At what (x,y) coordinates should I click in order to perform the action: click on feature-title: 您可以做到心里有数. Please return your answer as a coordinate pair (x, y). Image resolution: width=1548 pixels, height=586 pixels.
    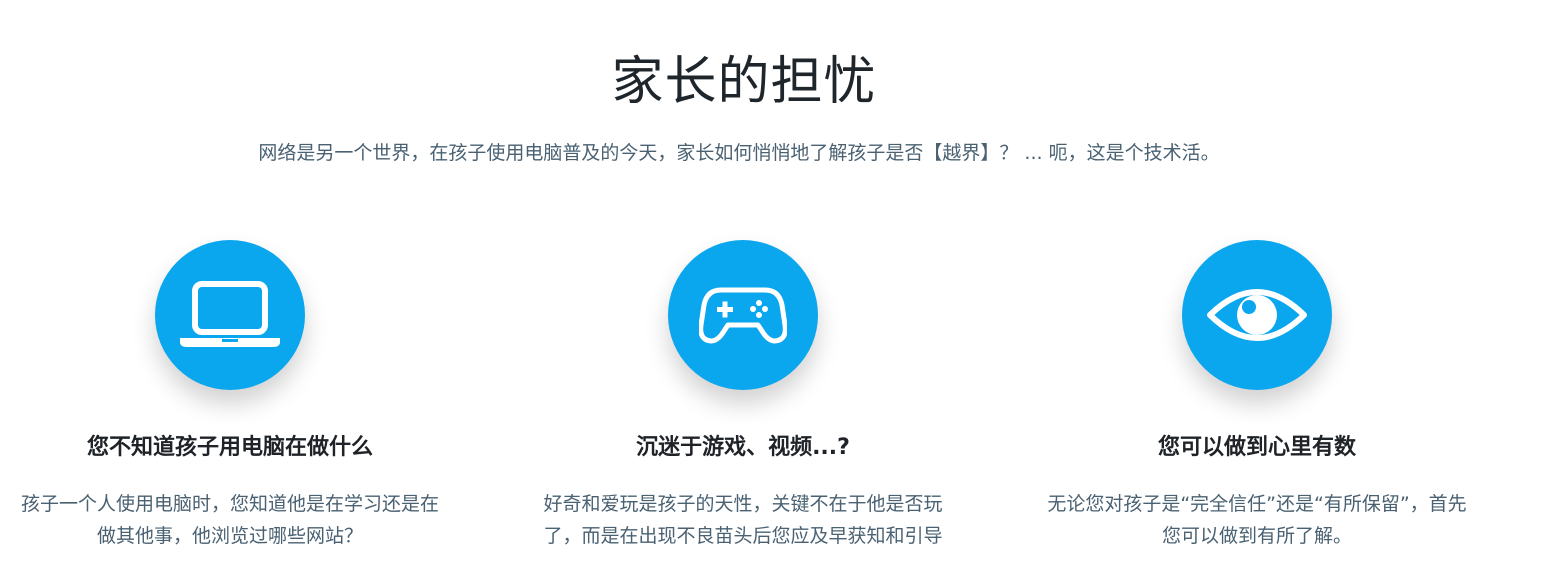
    Looking at the image, I should click on (1256, 447).